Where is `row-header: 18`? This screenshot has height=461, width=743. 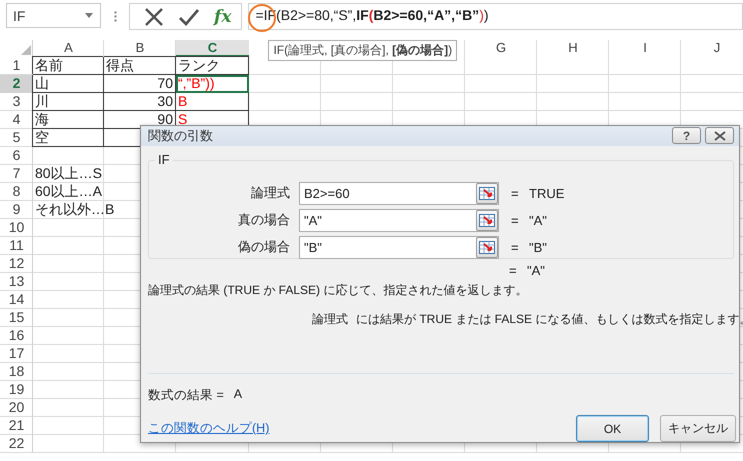
row-header: 18 is located at coordinates (16, 372).